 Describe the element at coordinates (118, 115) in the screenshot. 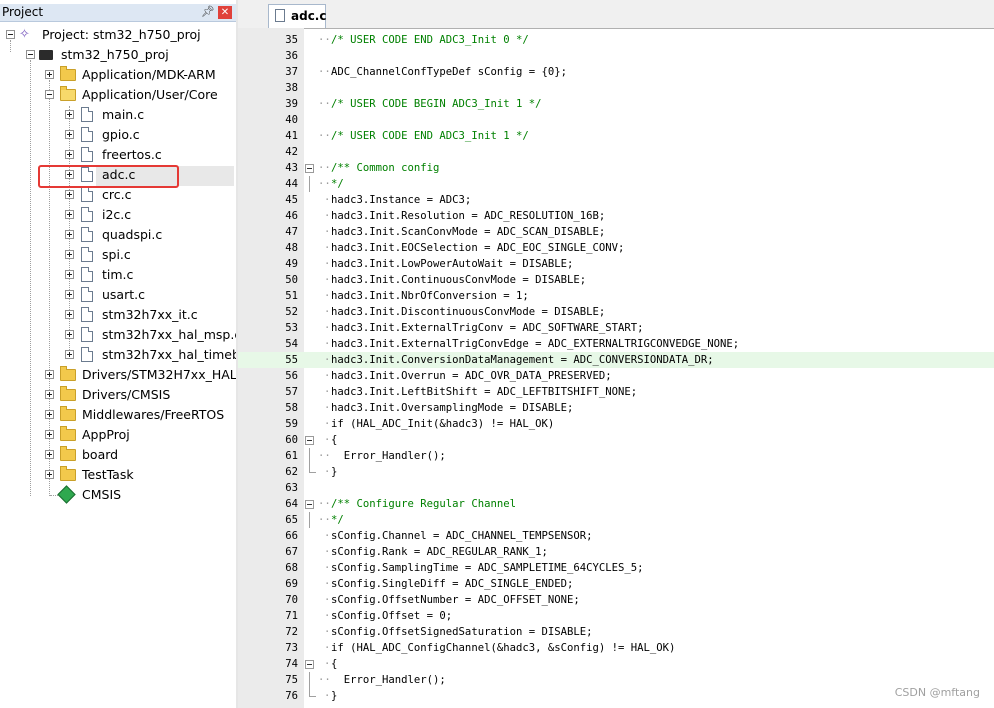

I see `tree-file: main.c` at that location.